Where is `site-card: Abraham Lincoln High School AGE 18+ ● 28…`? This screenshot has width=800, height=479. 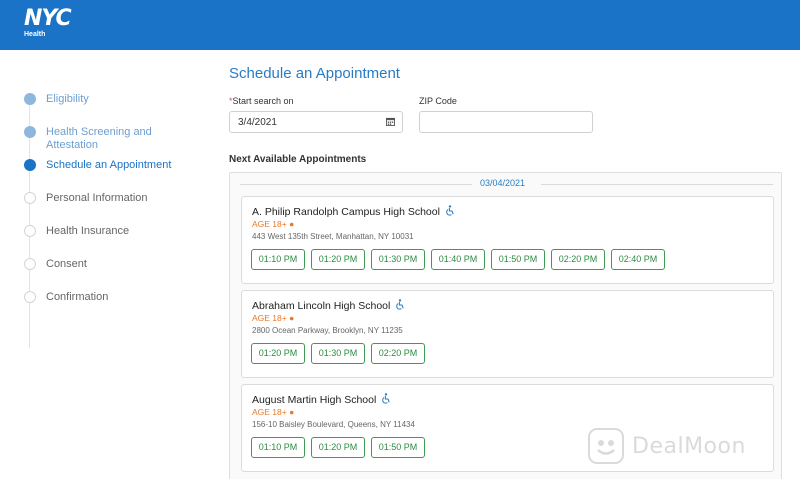 site-card: Abraham Lincoln High School AGE 18+ ● 28… is located at coordinates (507, 334).